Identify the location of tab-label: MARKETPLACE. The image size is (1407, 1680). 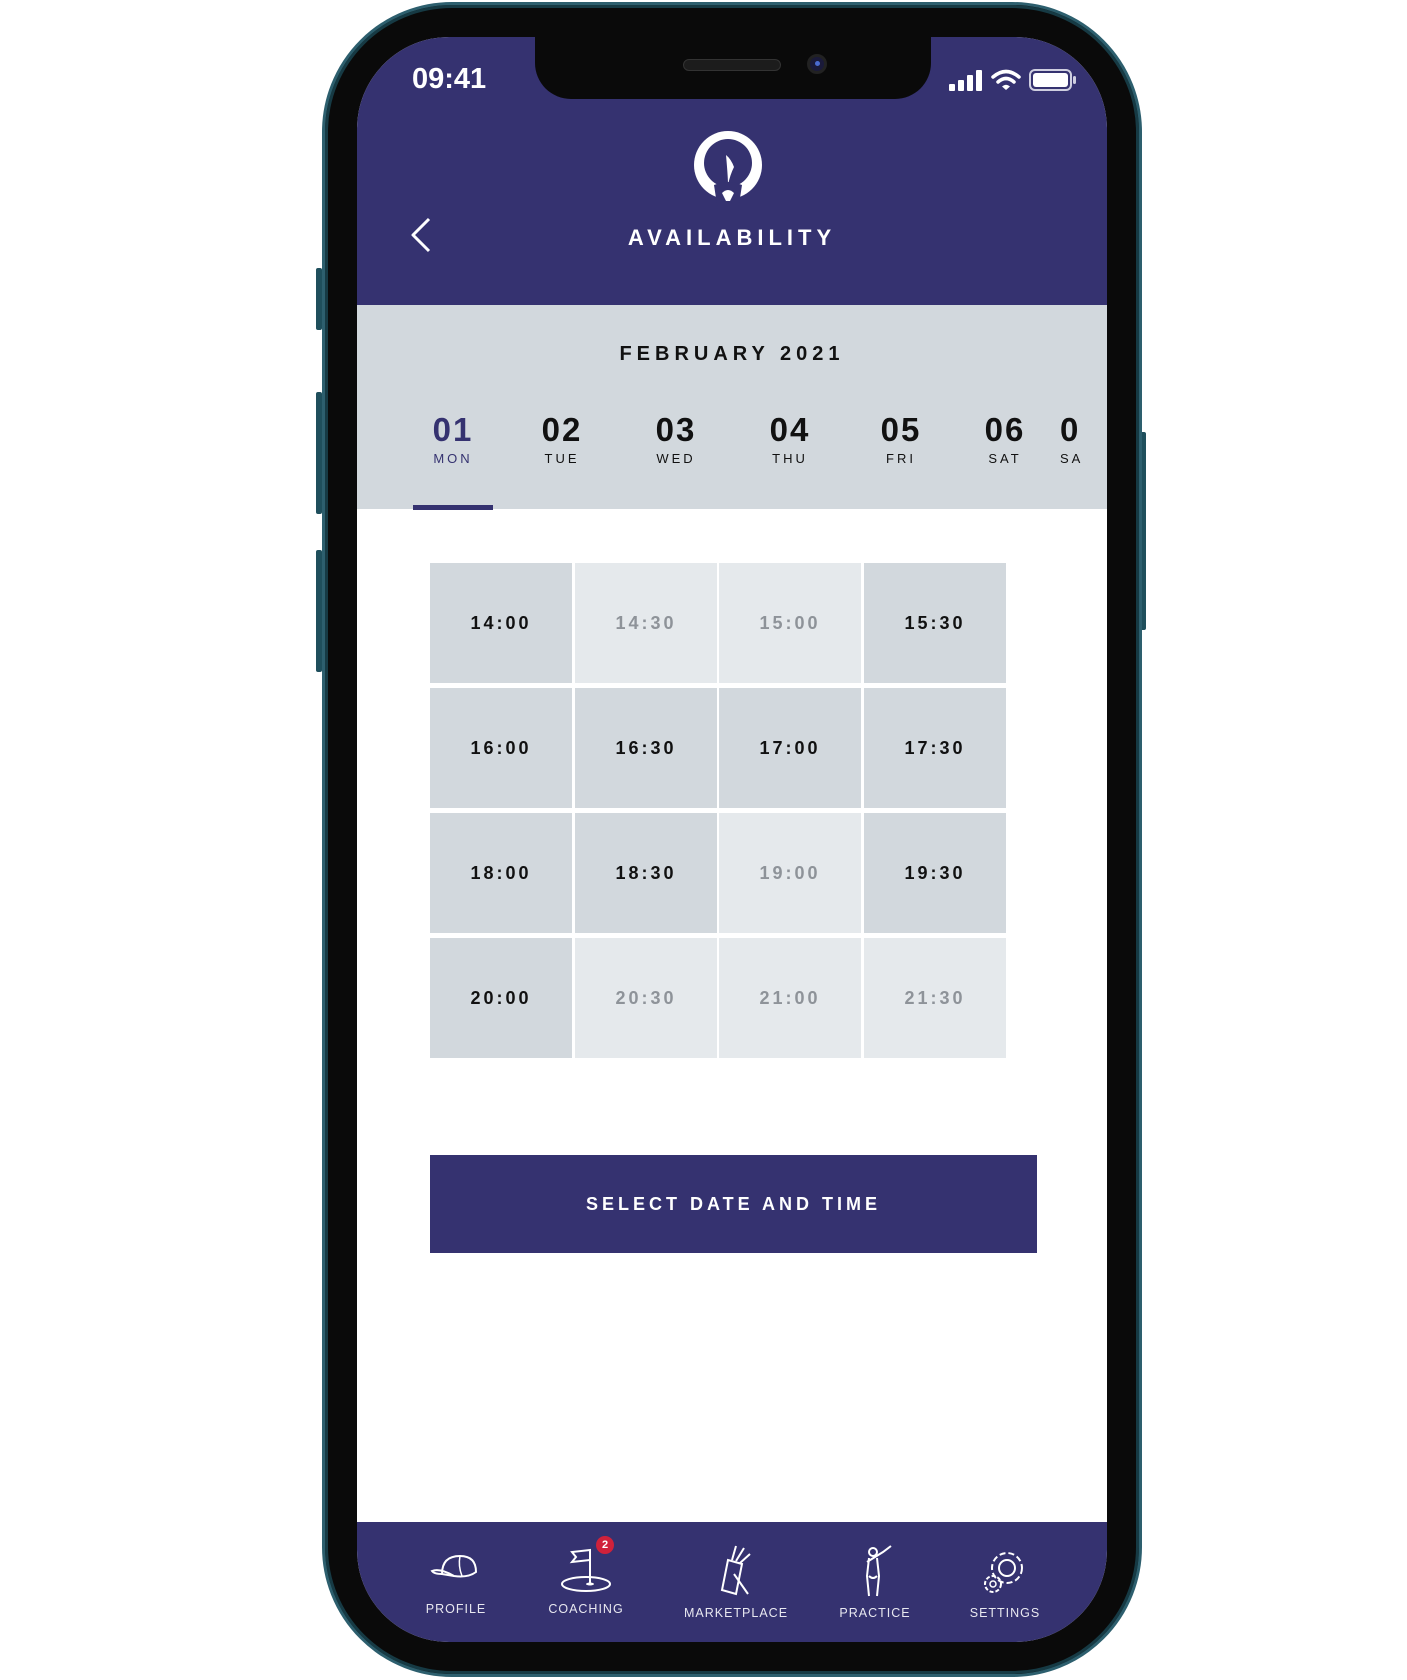
(736, 1613).